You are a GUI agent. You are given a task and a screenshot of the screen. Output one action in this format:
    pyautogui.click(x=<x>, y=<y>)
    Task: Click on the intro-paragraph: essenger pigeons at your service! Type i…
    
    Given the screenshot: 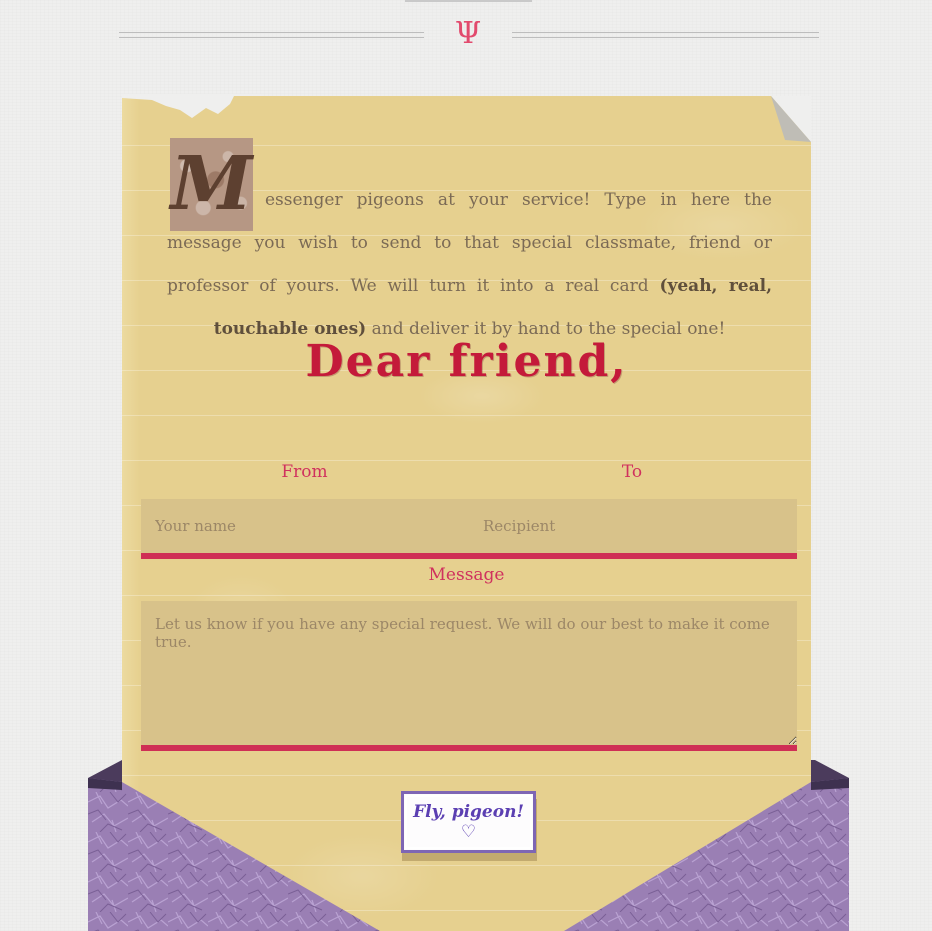 What is the action you would take?
    pyautogui.click(x=469, y=265)
    